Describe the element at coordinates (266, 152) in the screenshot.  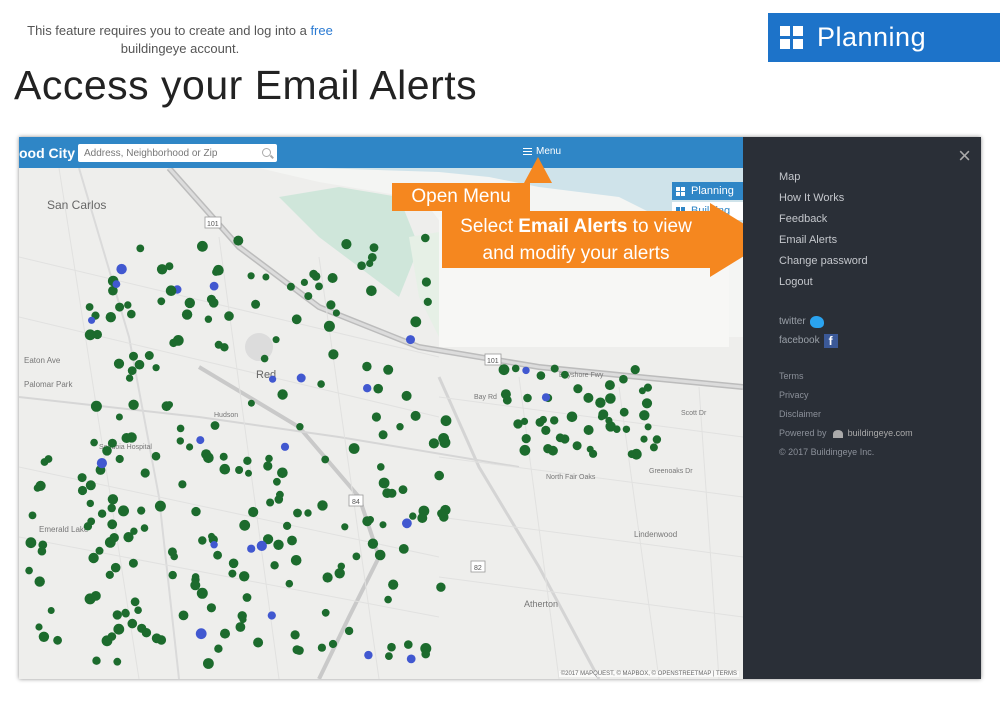
I see `search-icon` at that location.